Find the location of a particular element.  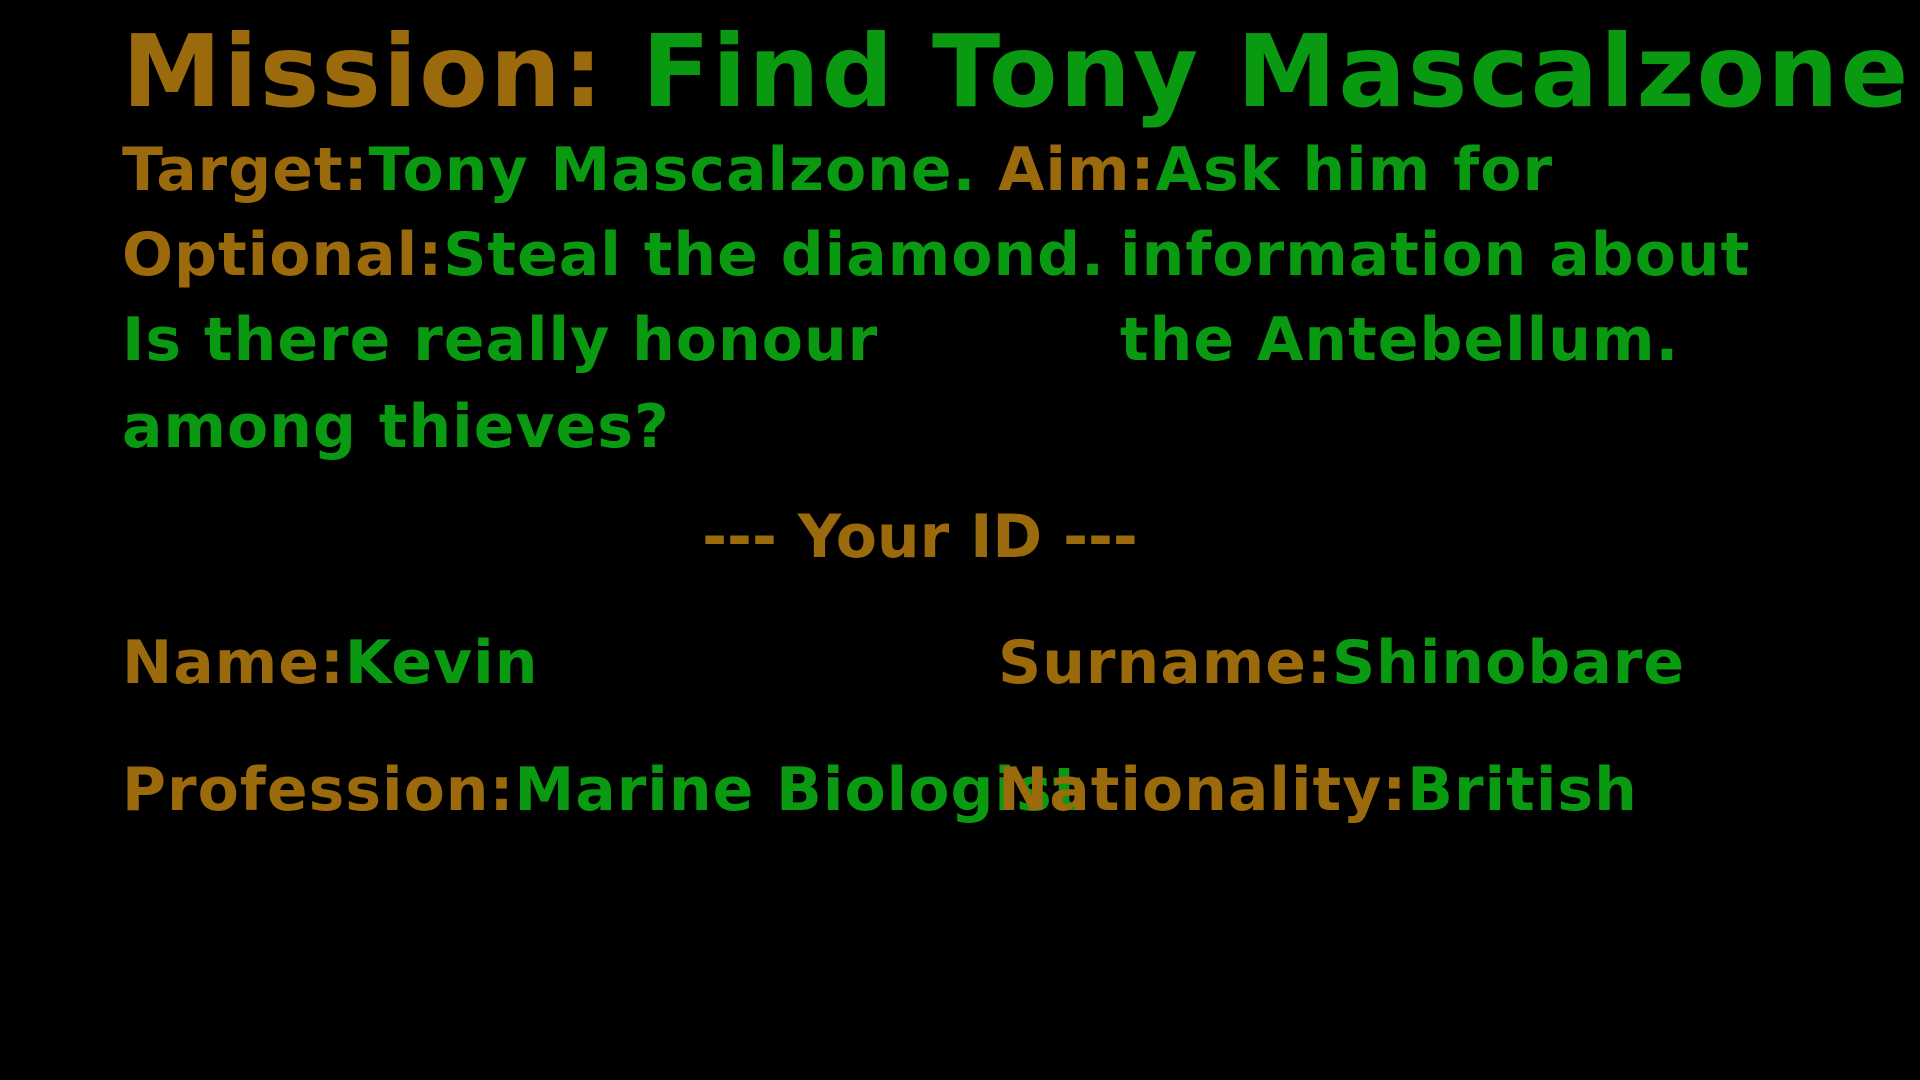

profession-row: Profession:Marine Biologist is located at coordinates (602, 790).